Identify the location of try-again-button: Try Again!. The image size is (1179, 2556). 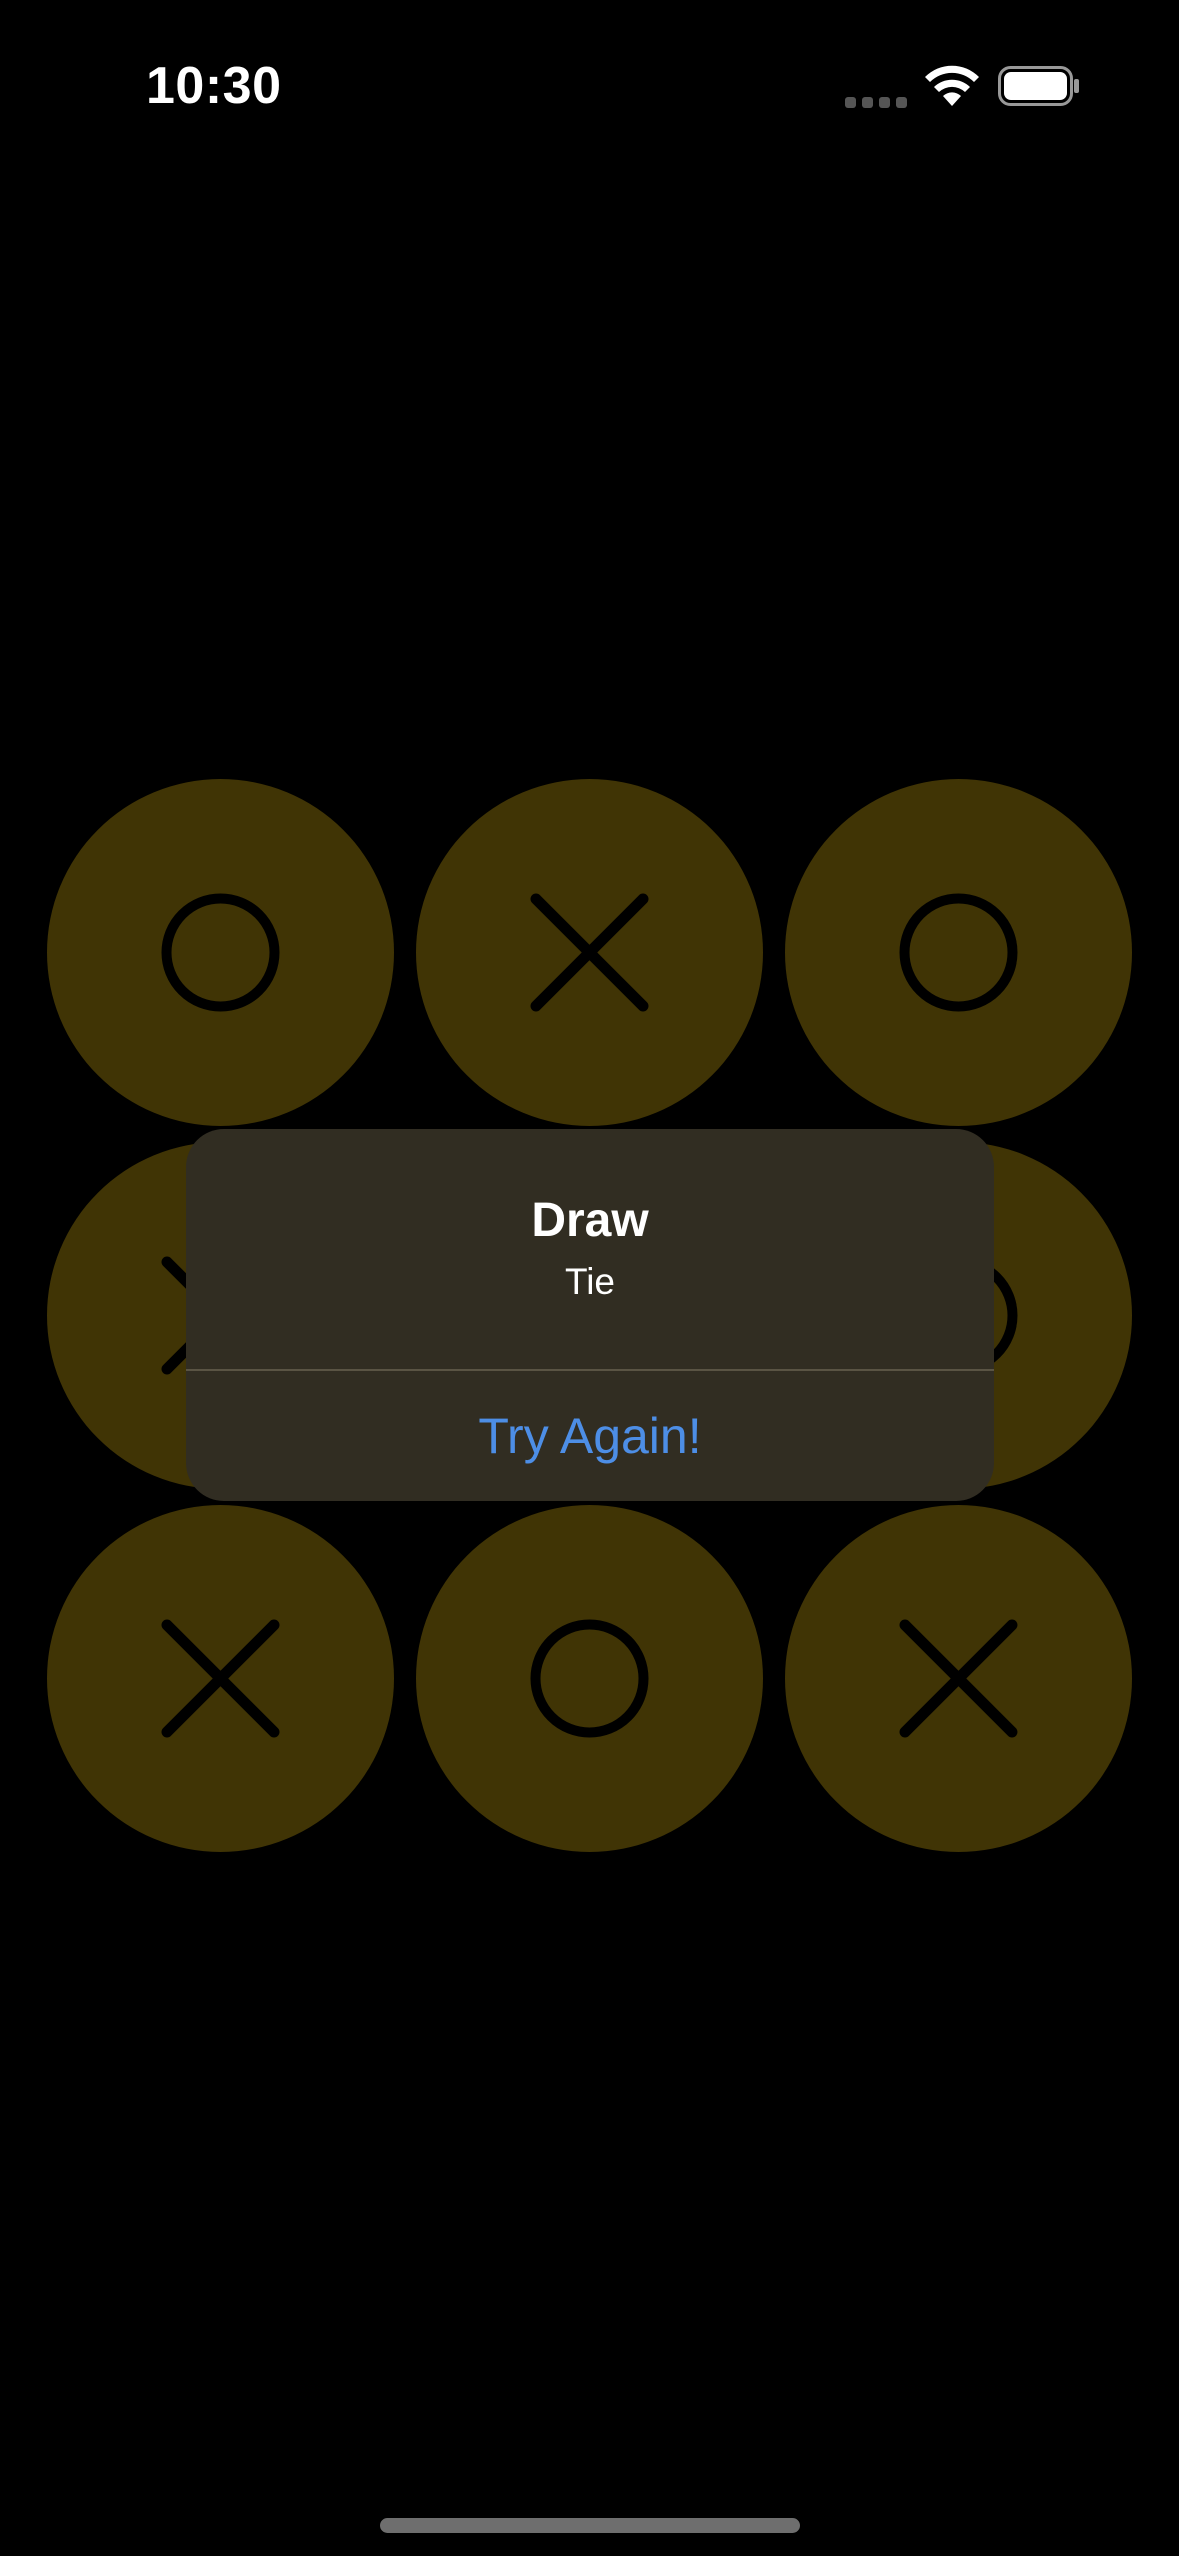
(590, 1436).